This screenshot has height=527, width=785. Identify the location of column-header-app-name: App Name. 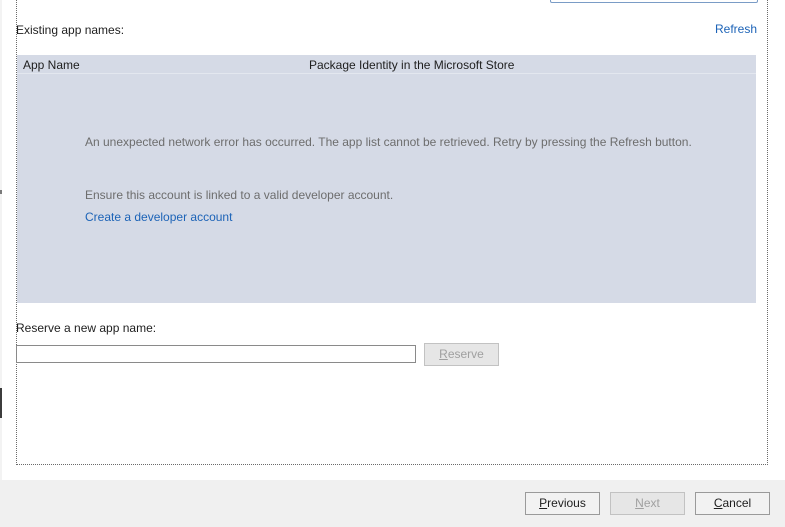
(51, 65).